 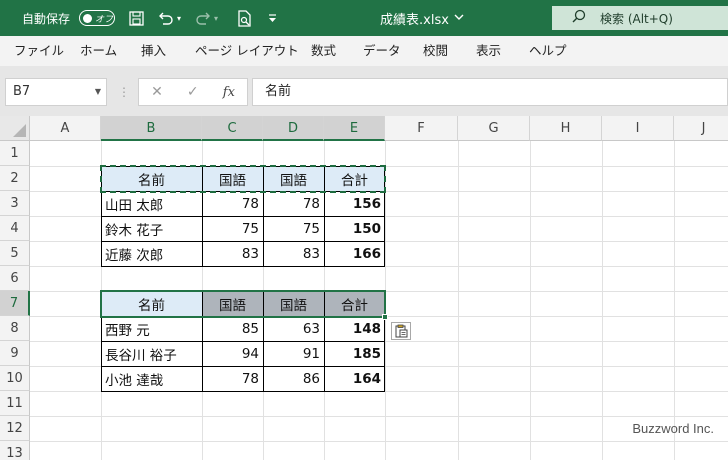 I want to click on tab-view: 表示, so click(x=488, y=51).